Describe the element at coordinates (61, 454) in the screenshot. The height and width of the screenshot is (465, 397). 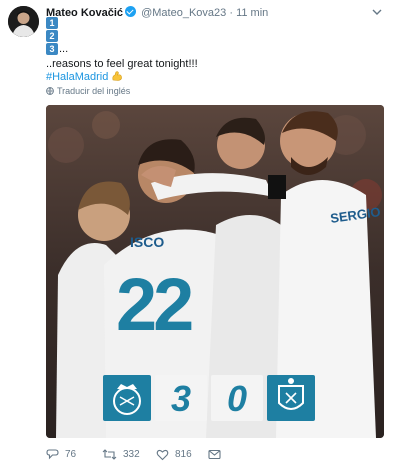
I see `reply-button: 76` at that location.